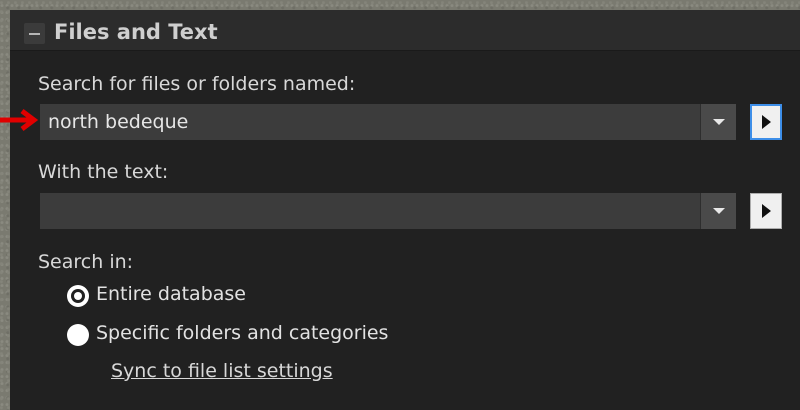  I want to click on name-search-input, so click(370, 122).